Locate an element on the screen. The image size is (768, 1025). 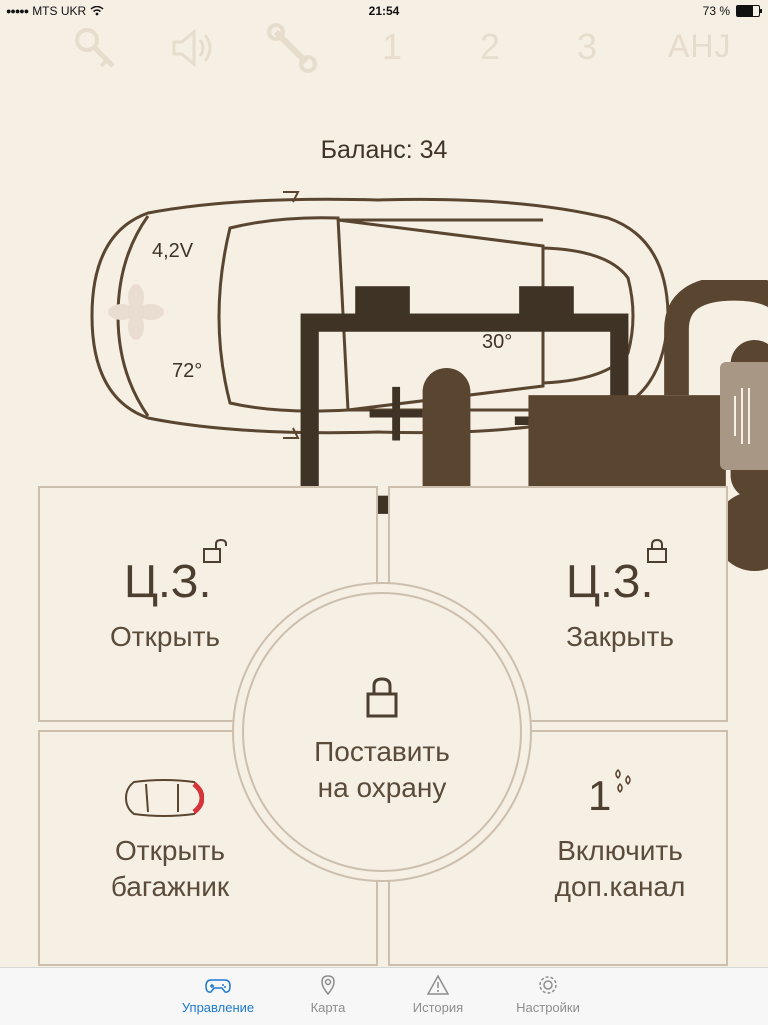
side-drawer-handle is located at coordinates (744, 416).